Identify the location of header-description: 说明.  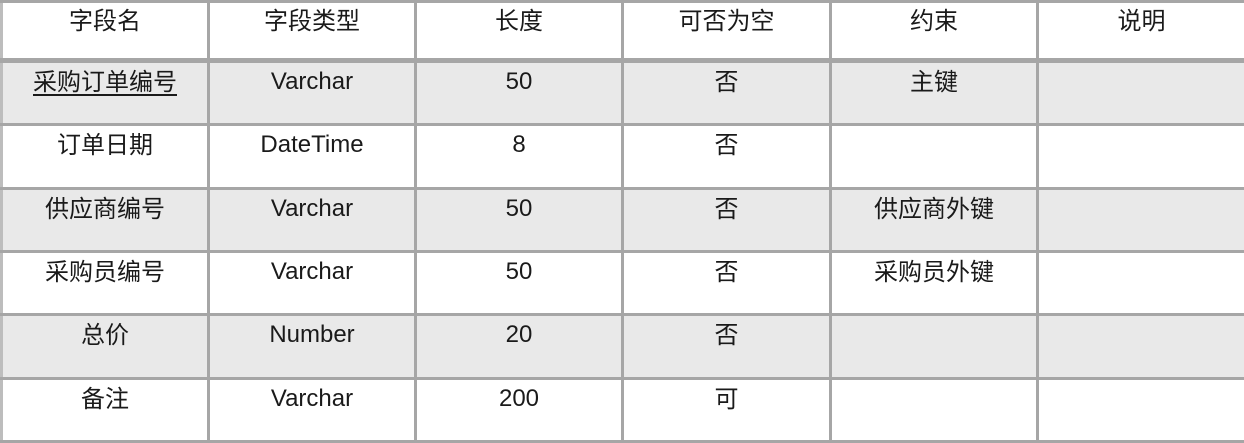
(1140, 31).